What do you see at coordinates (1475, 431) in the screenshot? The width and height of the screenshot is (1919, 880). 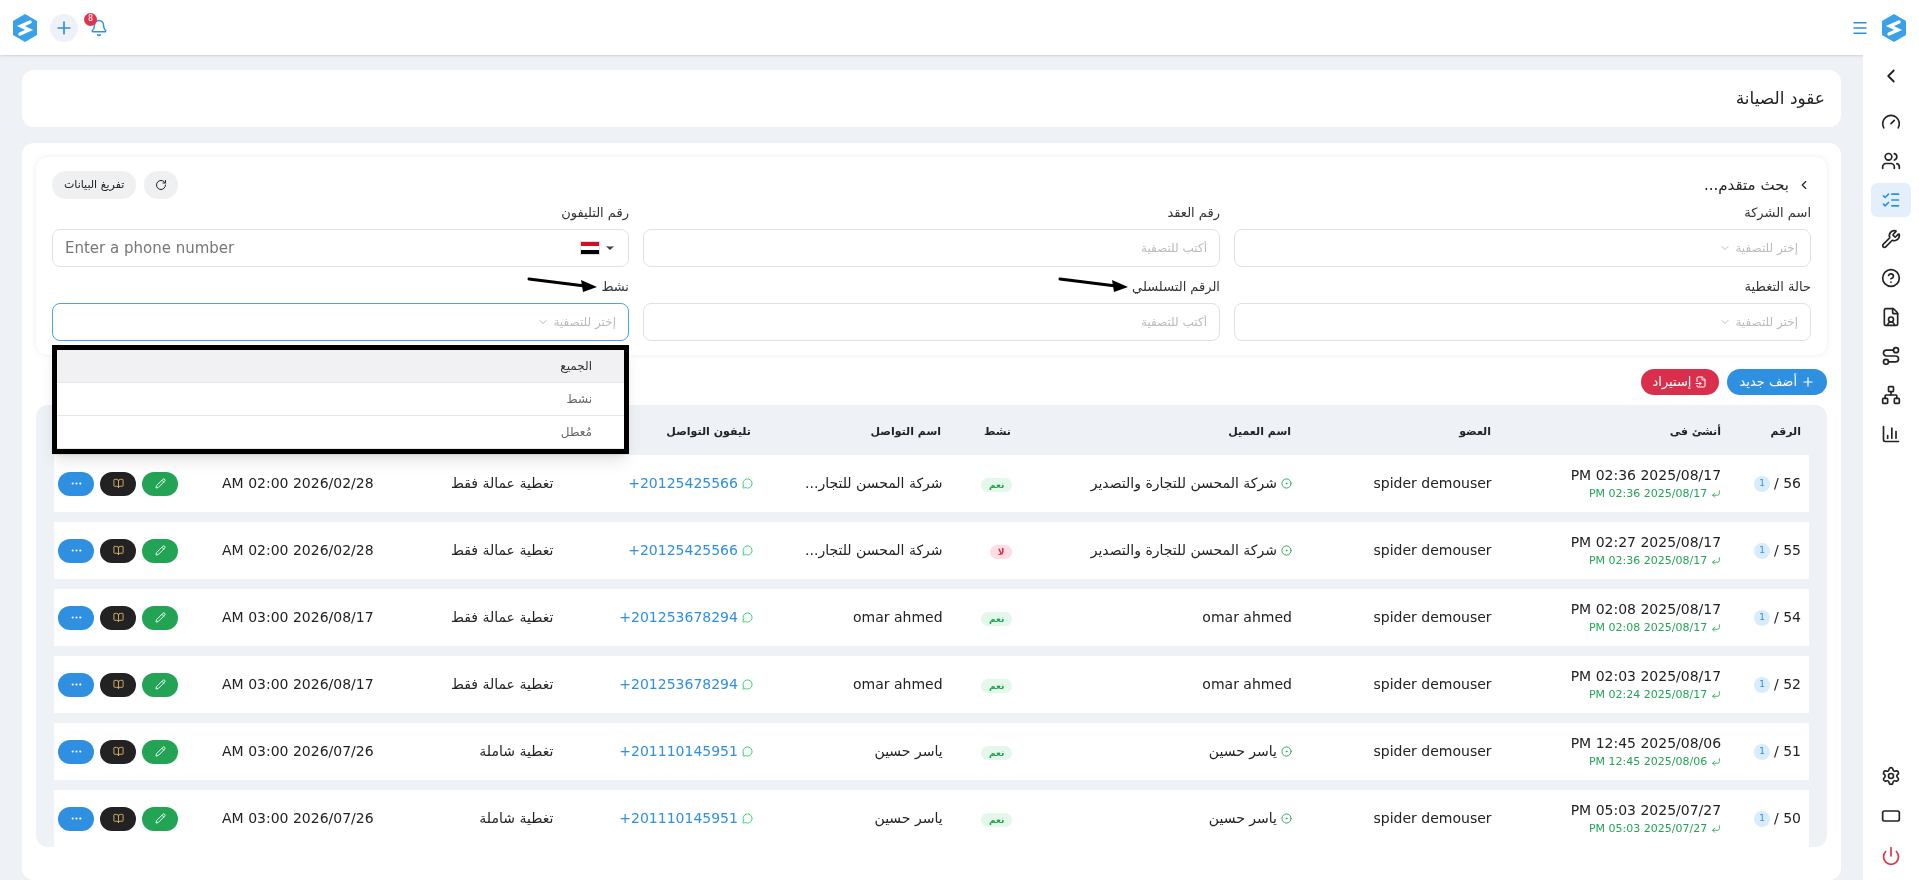 I see `column-header: العضو` at bounding box center [1475, 431].